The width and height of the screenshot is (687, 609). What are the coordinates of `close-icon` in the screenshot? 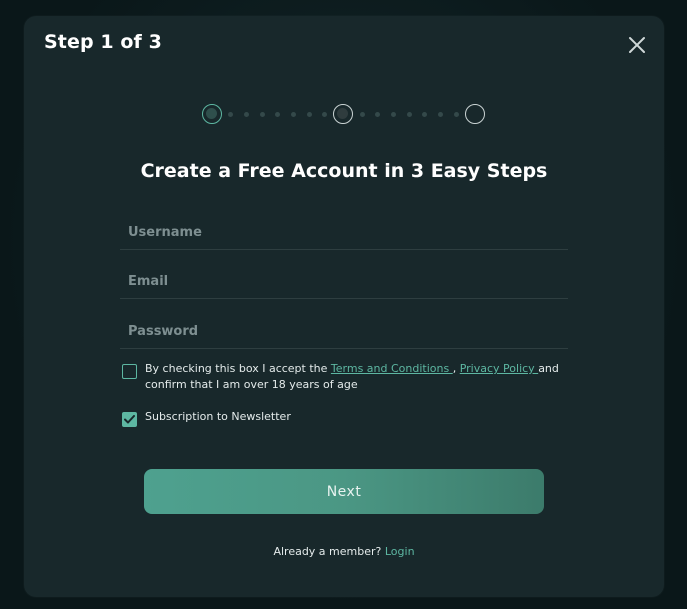 It's located at (637, 45).